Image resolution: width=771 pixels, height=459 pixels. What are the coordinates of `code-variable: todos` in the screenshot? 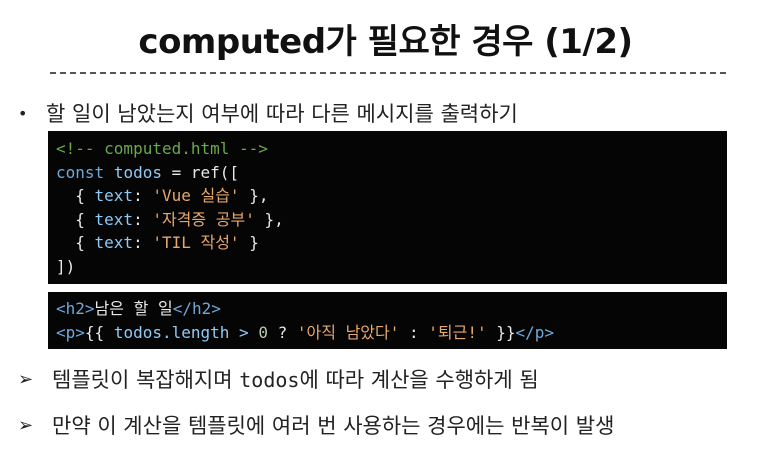 It's located at (137, 172).